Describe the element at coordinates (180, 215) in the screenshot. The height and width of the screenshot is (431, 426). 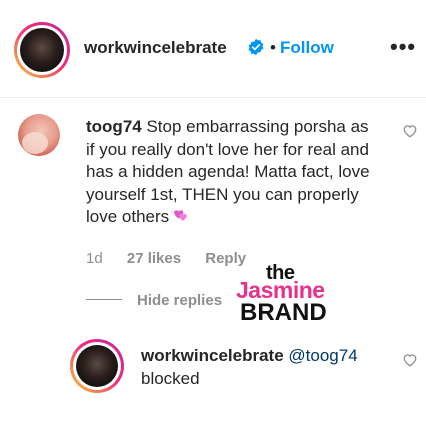
I see `sparkling-heart-icon` at that location.